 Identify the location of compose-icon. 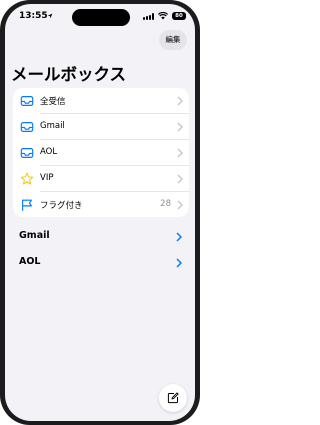
(173, 398).